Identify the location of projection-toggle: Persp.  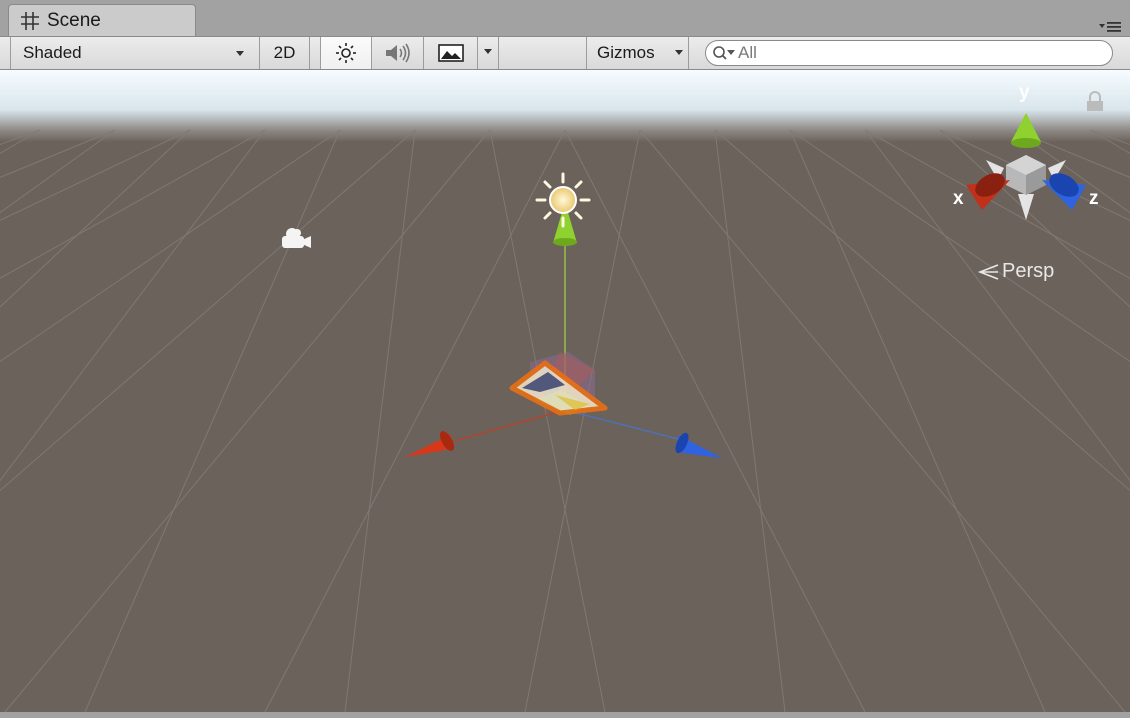
(1015, 271).